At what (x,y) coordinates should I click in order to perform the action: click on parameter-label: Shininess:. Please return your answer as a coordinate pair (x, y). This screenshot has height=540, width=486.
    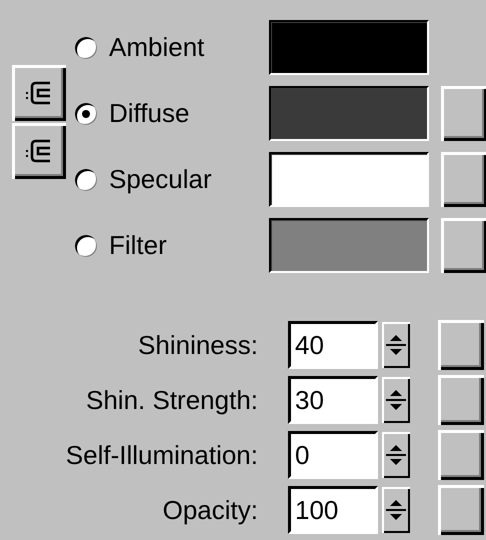
    Looking at the image, I should click on (197, 345).